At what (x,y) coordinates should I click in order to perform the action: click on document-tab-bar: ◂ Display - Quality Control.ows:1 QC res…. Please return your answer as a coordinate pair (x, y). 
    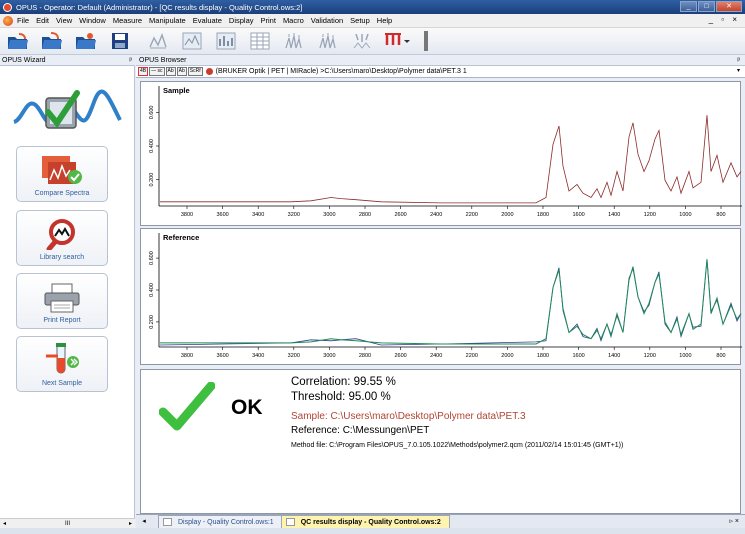
    Looking at the image, I should click on (440, 521).